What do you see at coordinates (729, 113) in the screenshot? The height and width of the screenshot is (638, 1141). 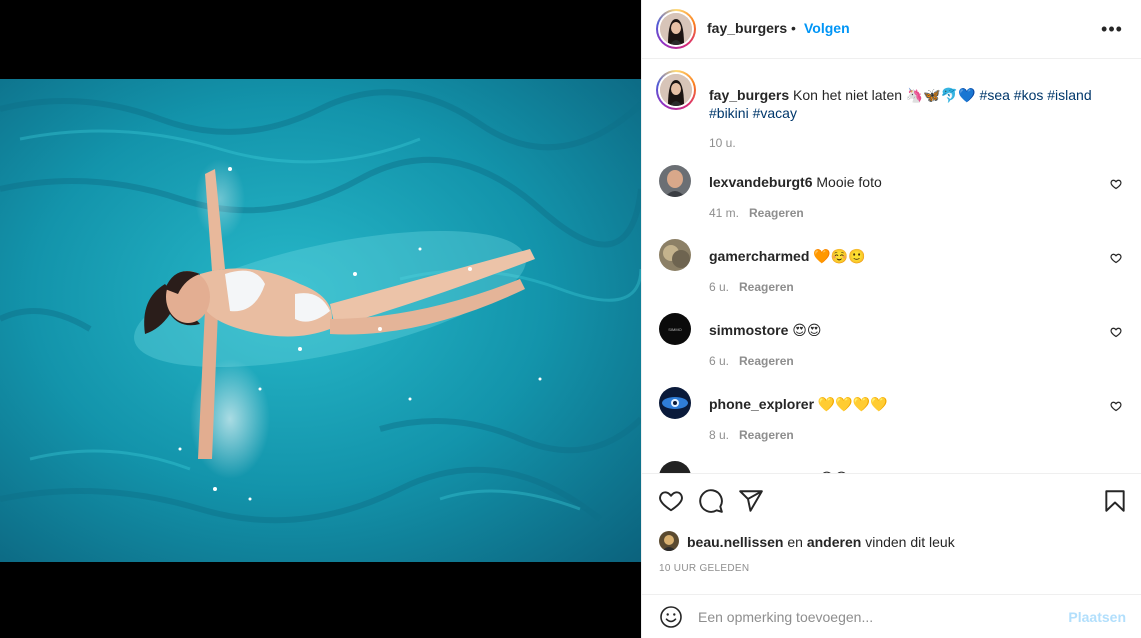 I see `hashtag-bikini: #bikini` at bounding box center [729, 113].